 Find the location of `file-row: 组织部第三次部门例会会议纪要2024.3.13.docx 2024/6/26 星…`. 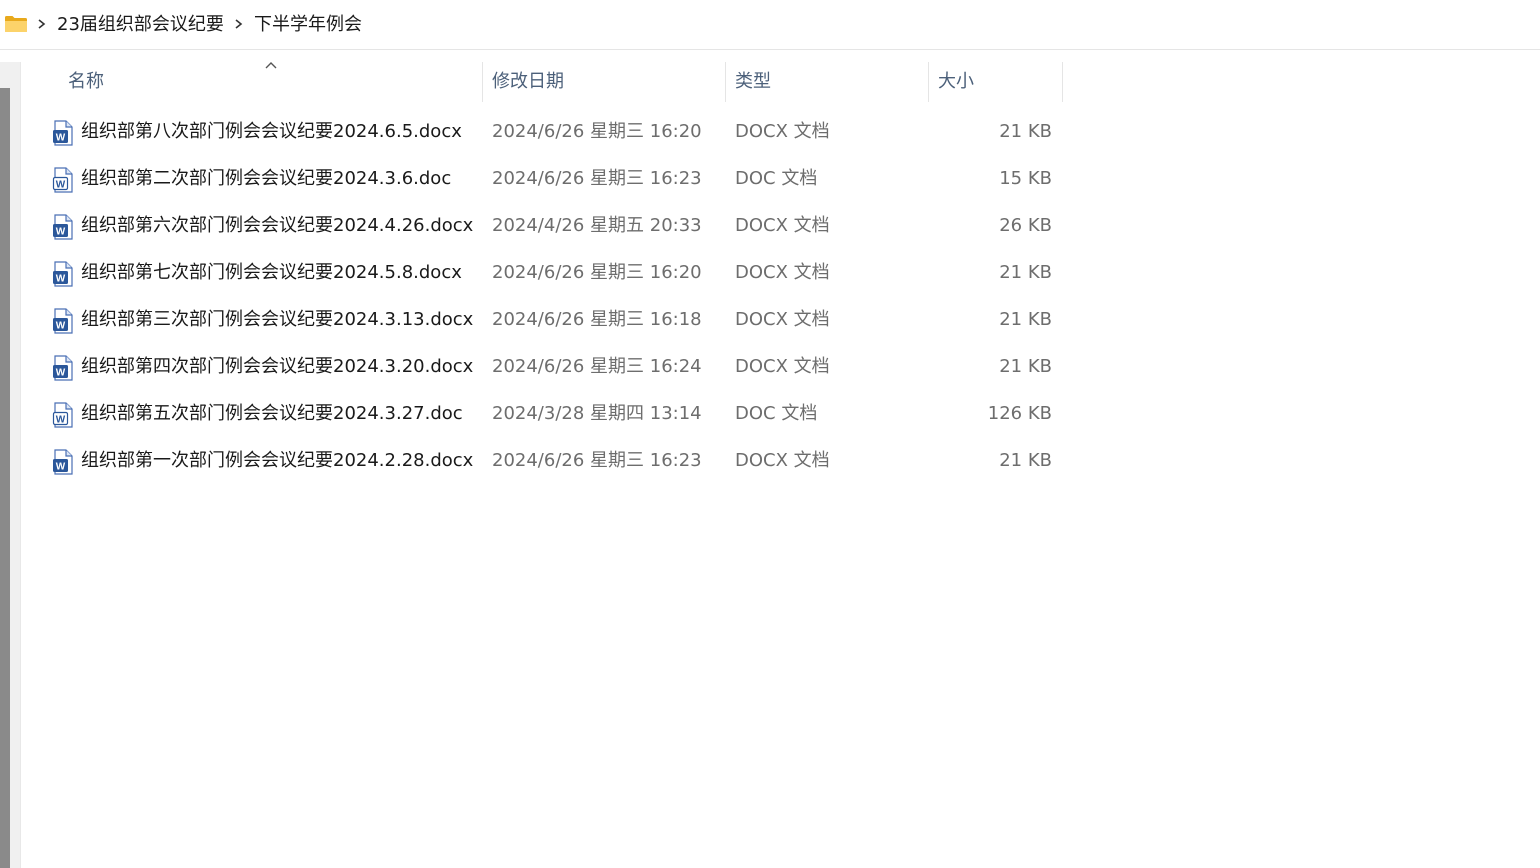

file-row: 组织部第三次部门例会会议纪要2024.3.13.docx 2024/6/26 星… is located at coordinates (554, 320).